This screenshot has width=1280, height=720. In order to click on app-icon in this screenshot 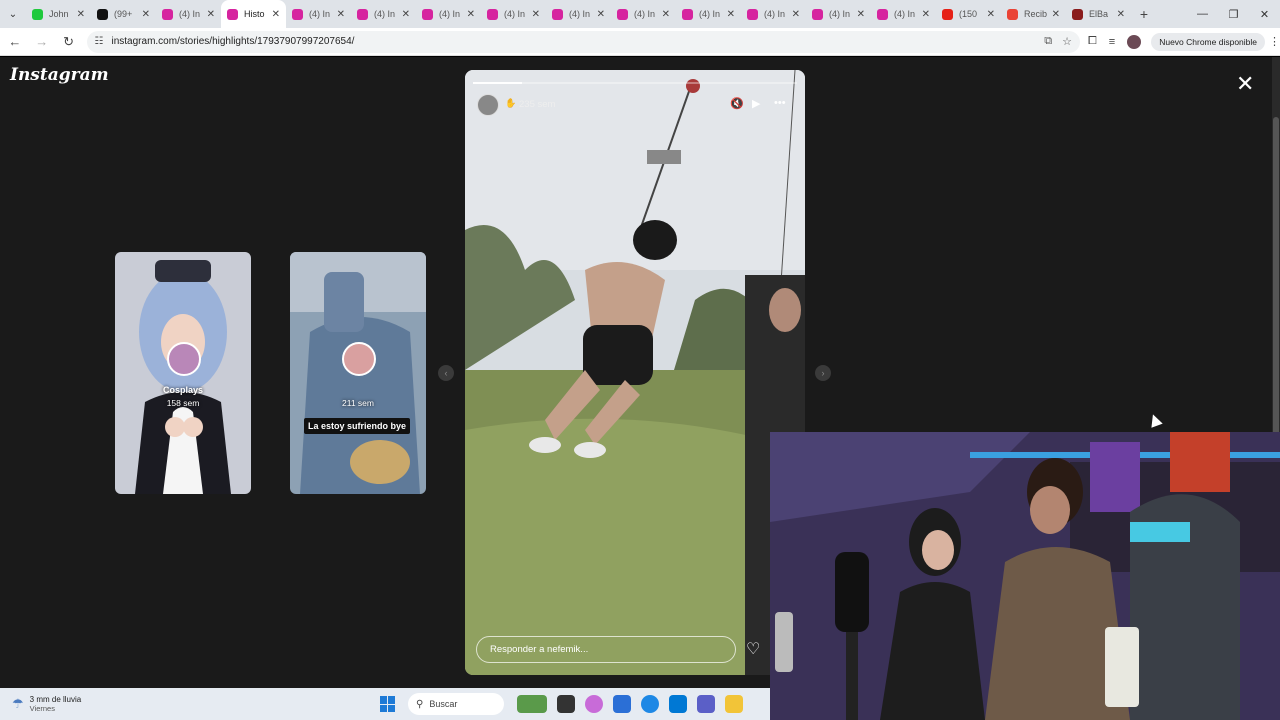, I will do `click(622, 704)`.